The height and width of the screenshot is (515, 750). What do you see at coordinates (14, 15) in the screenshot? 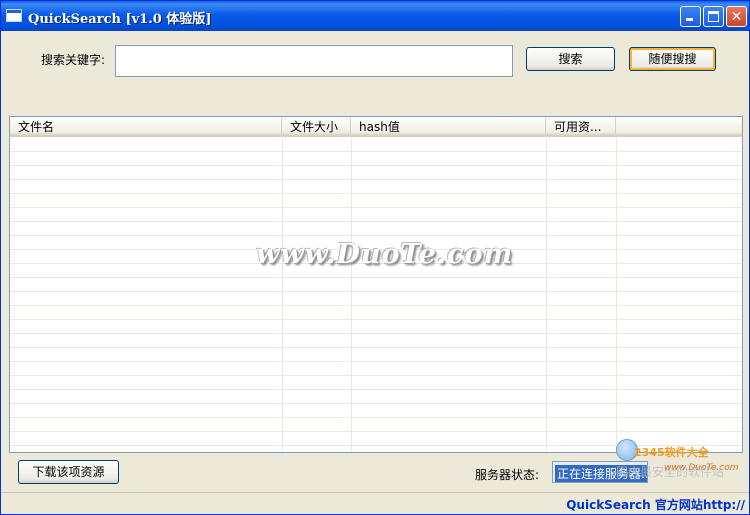
I see `app-window-icon` at bounding box center [14, 15].